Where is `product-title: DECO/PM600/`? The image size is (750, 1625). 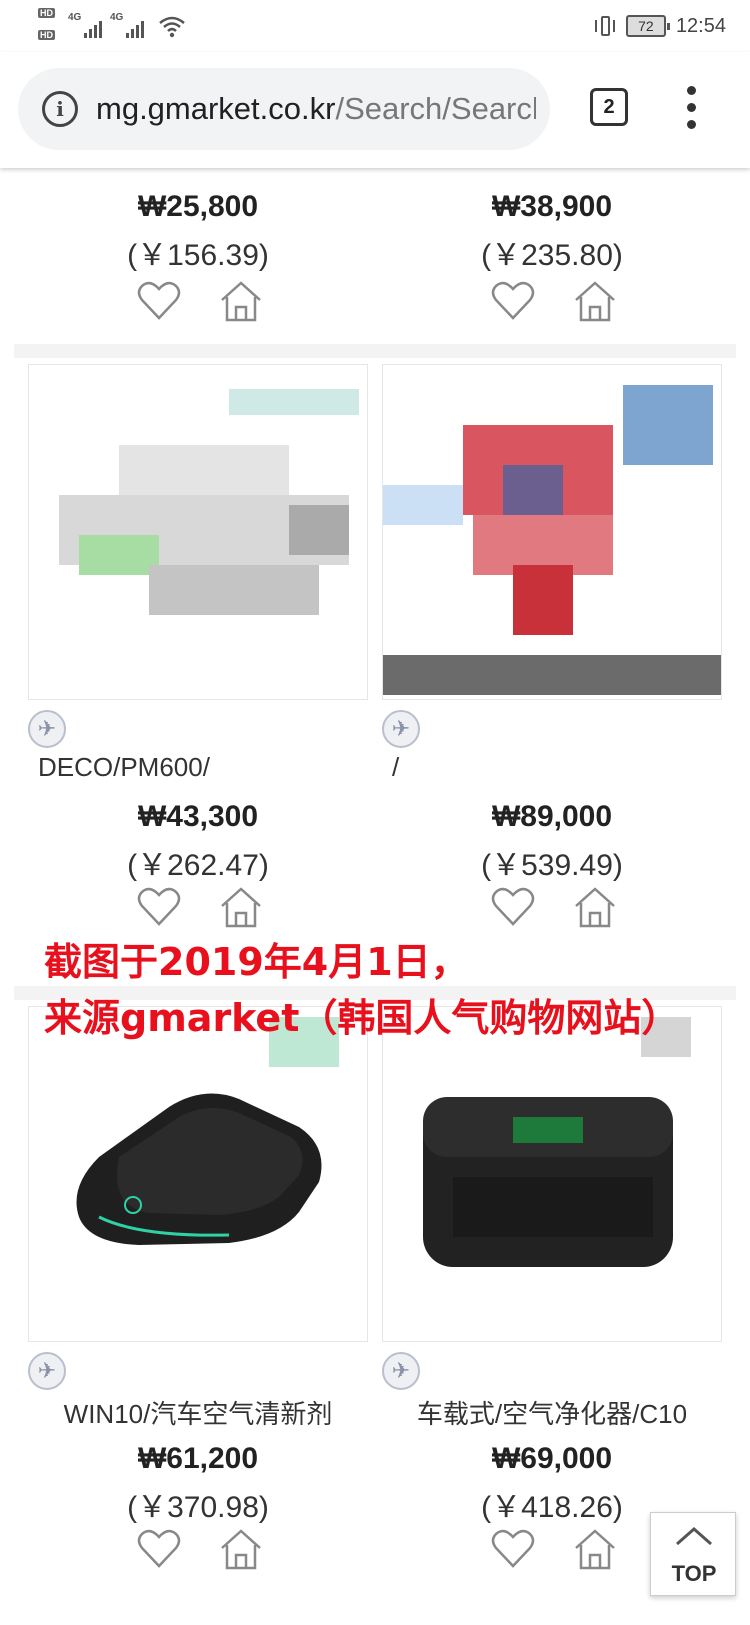
product-title: DECO/PM600/ is located at coordinates (124, 767).